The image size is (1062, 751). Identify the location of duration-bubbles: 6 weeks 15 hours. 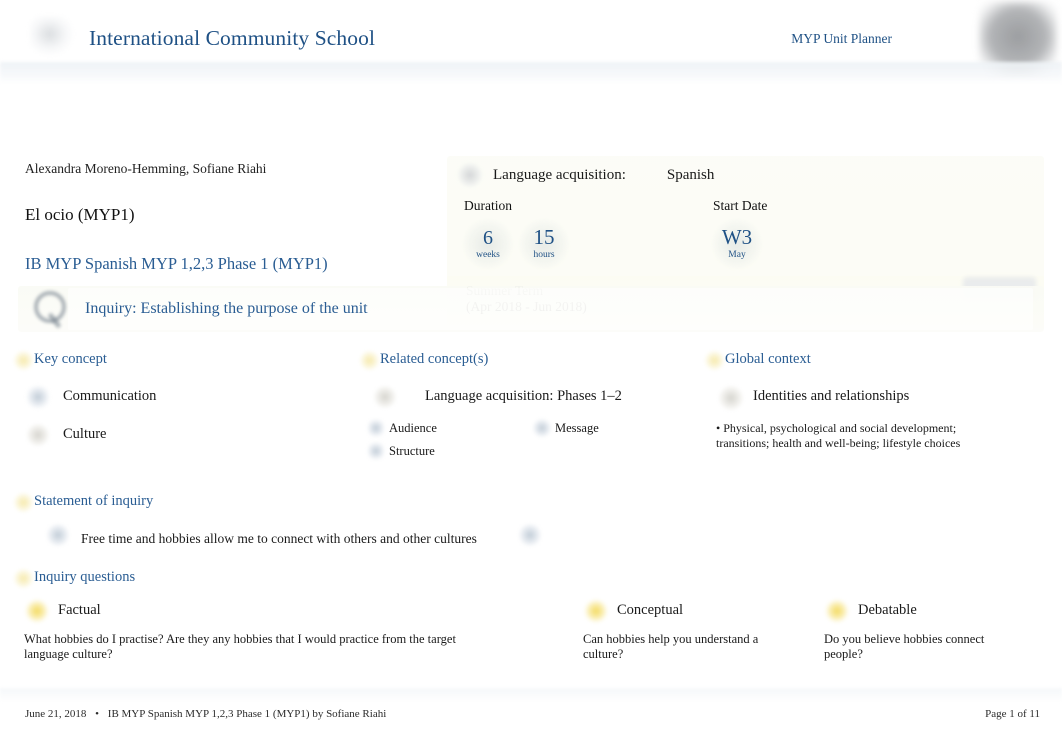
(516, 244).